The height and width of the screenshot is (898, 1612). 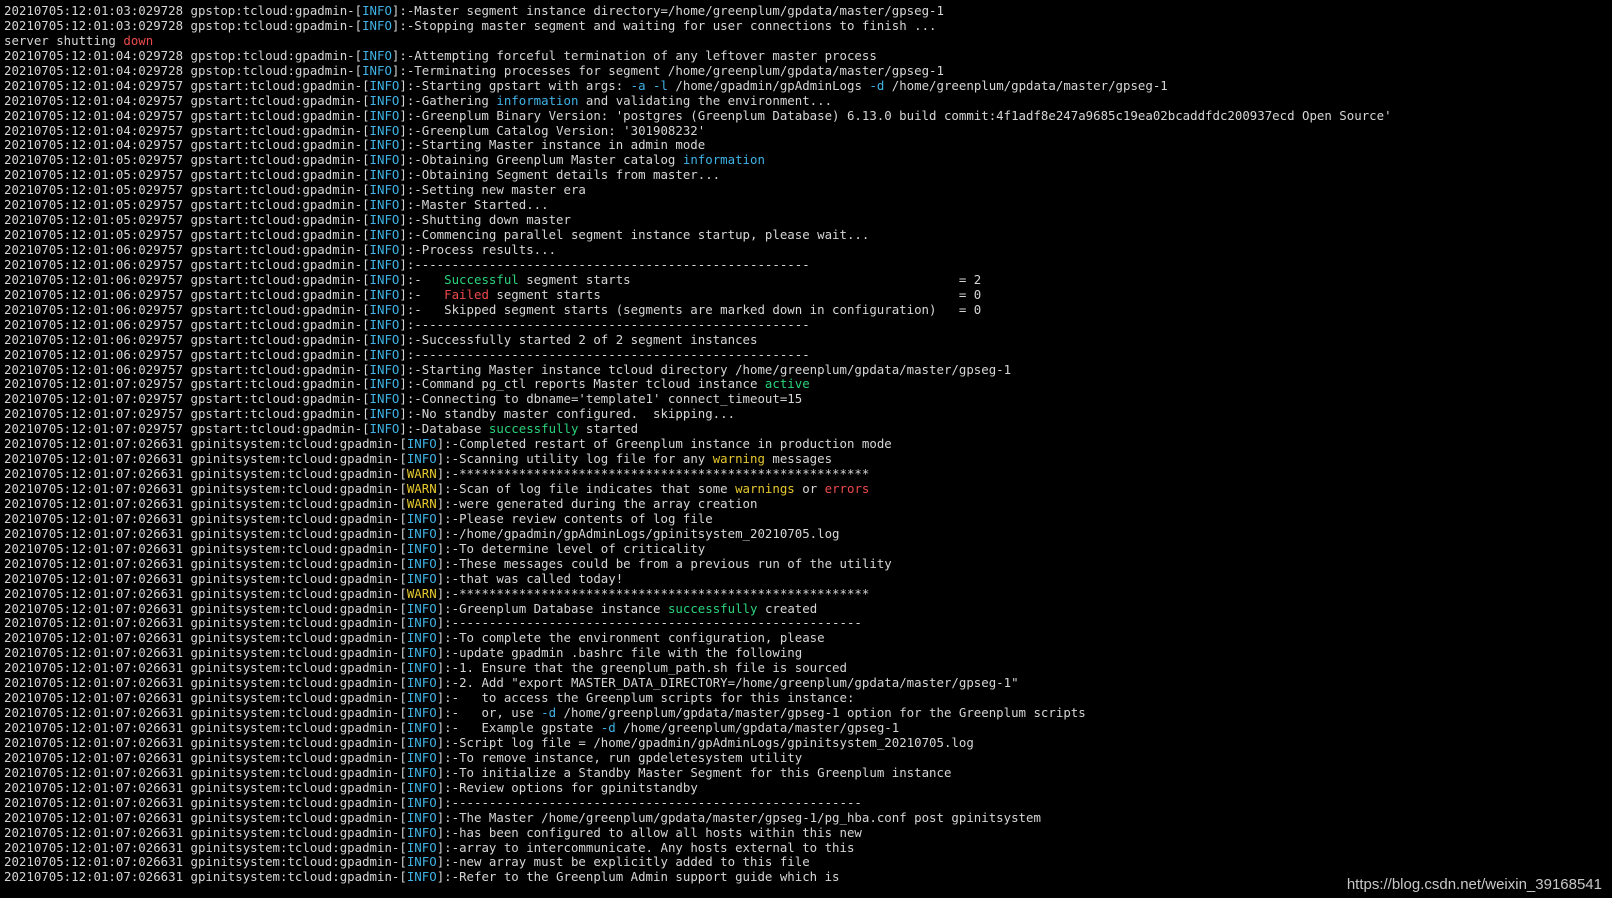 What do you see at coordinates (809, 488) in the screenshot?
I see `log-text: or` at bounding box center [809, 488].